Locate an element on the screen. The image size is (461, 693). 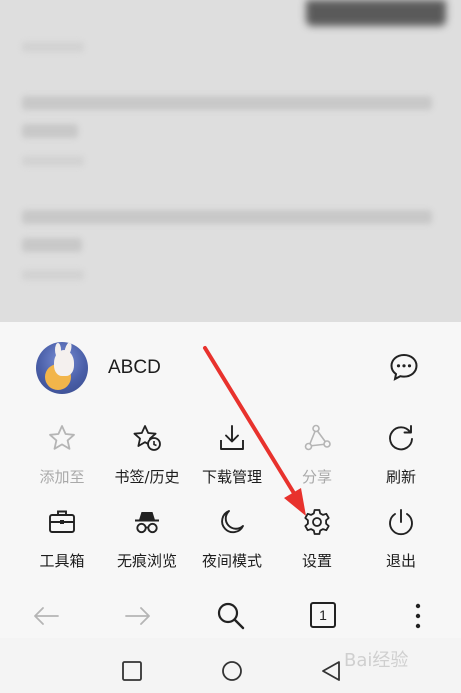
menu-label: 刷新 is located at coordinates (400, 477).